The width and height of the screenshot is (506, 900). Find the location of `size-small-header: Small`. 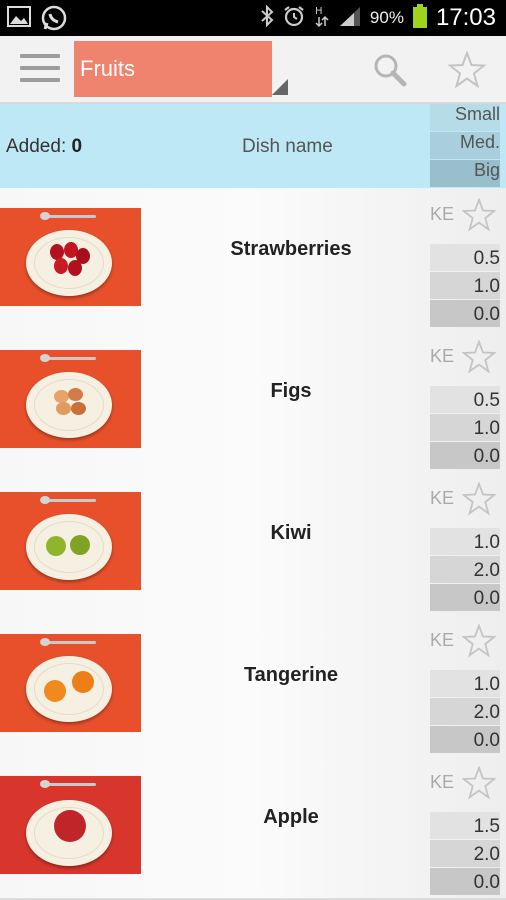

size-small-header: Small is located at coordinates (465, 117).